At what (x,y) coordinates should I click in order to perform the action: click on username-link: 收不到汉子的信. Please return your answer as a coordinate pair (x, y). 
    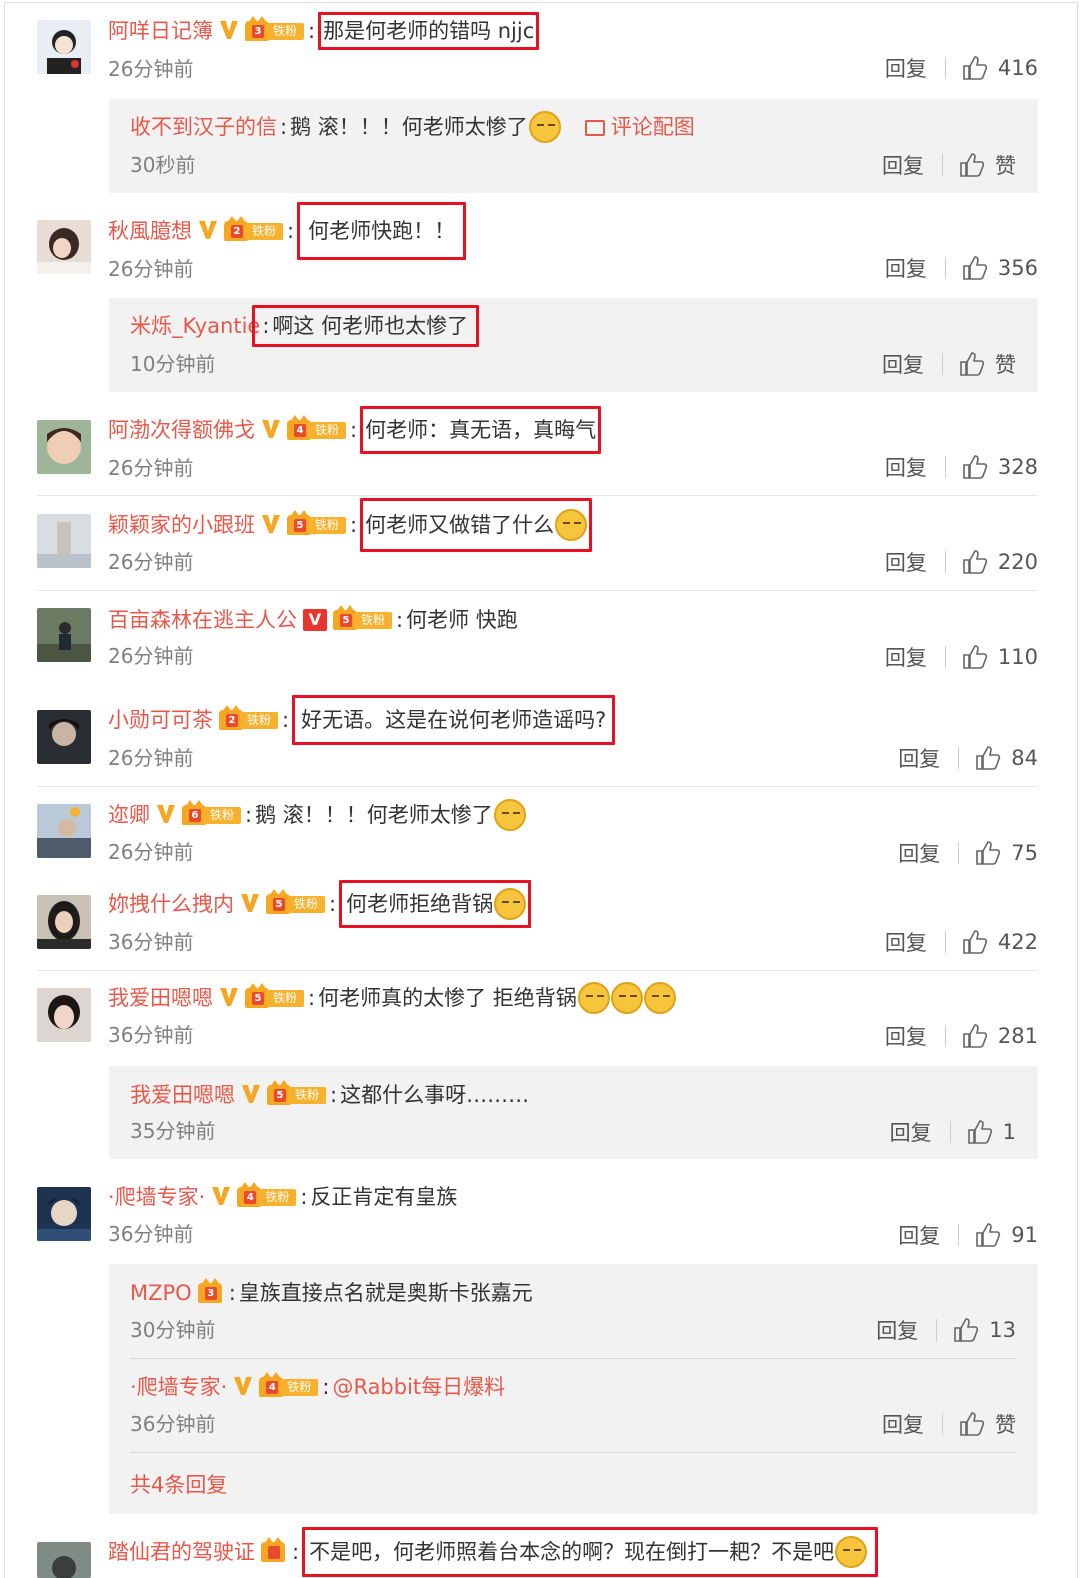
    Looking at the image, I should click on (203, 127).